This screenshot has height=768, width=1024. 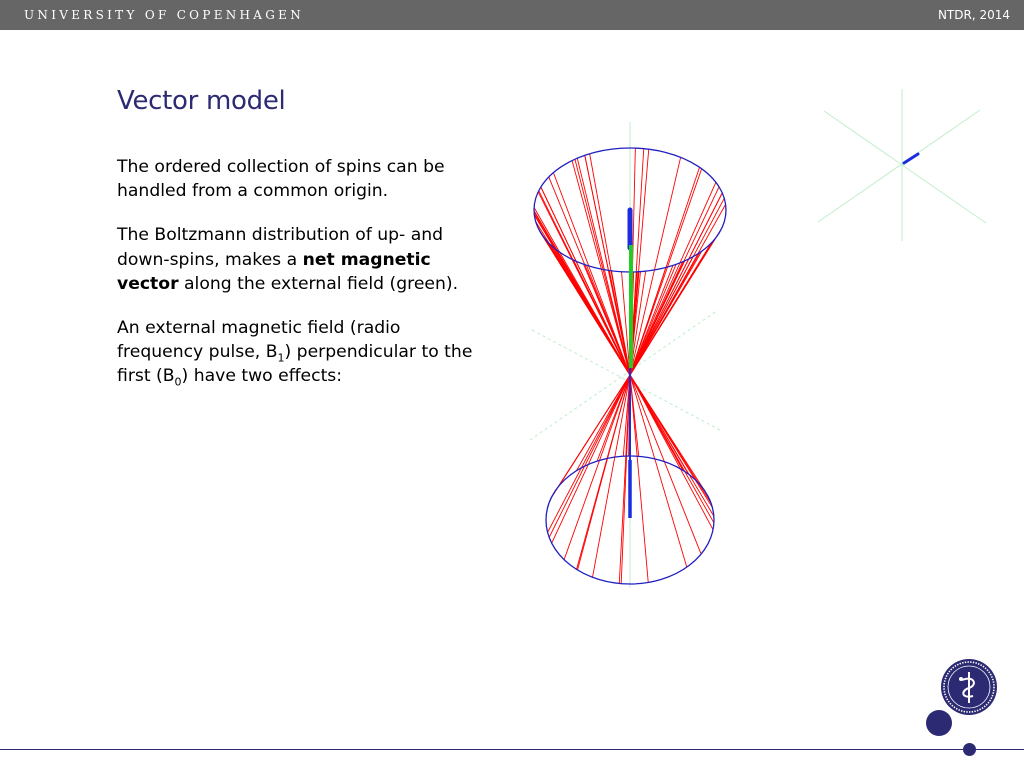 What do you see at coordinates (973, 15) in the screenshot?
I see `header-course-date: NTDR, 2014` at bounding box center [973, 15].